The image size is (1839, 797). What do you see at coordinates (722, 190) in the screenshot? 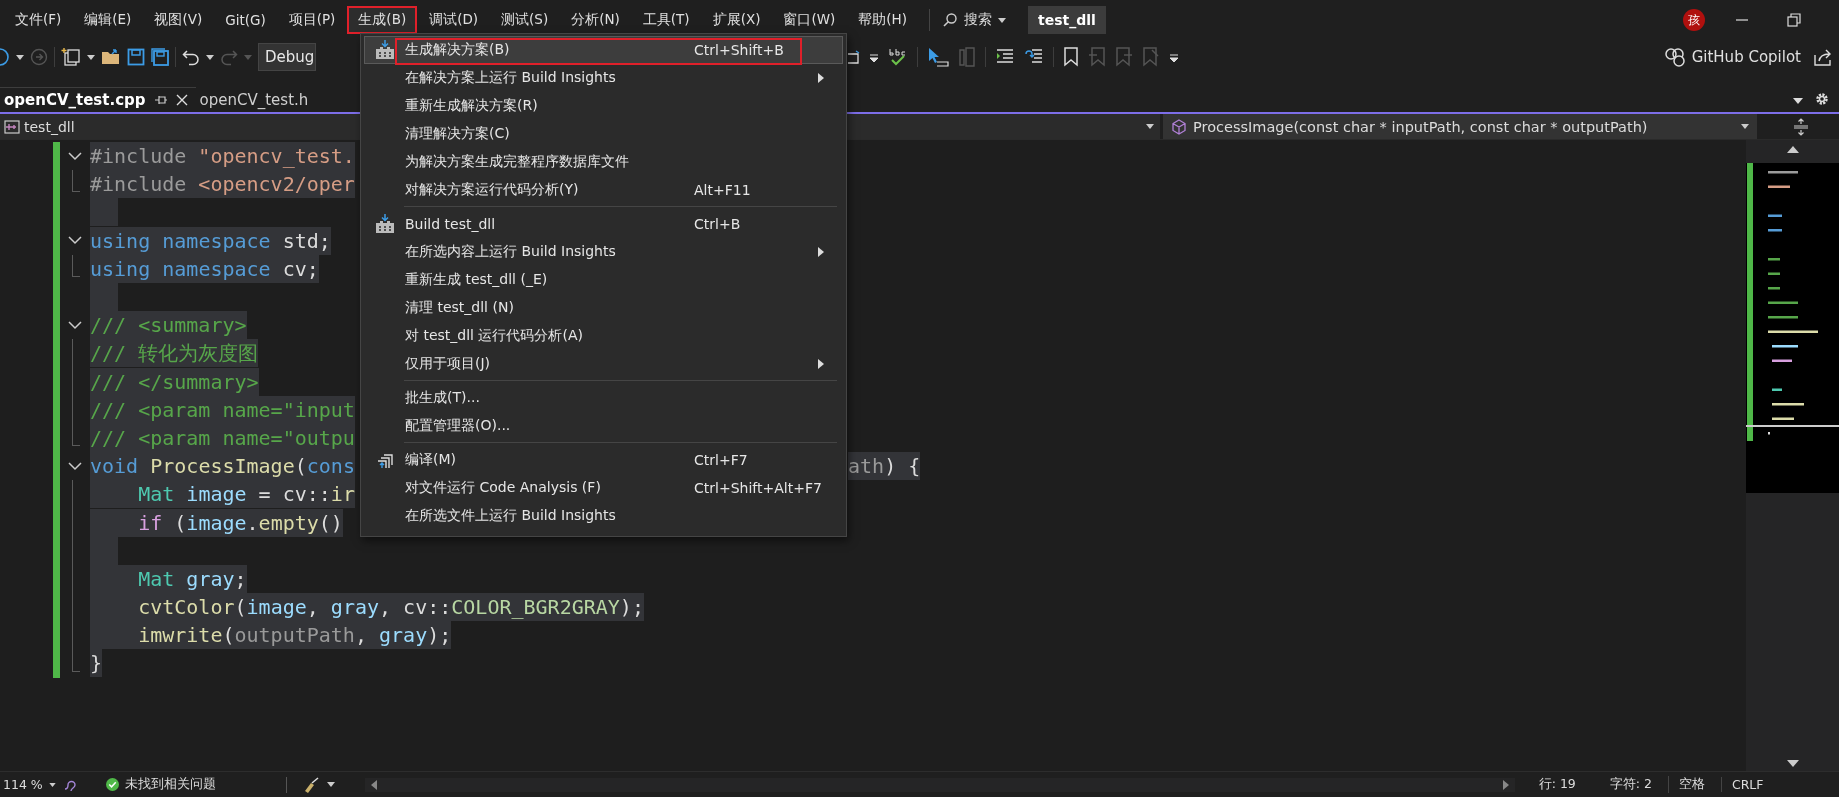
I see `keyboard-shortcut: Alt+F11` at bounding box center [722, 190].